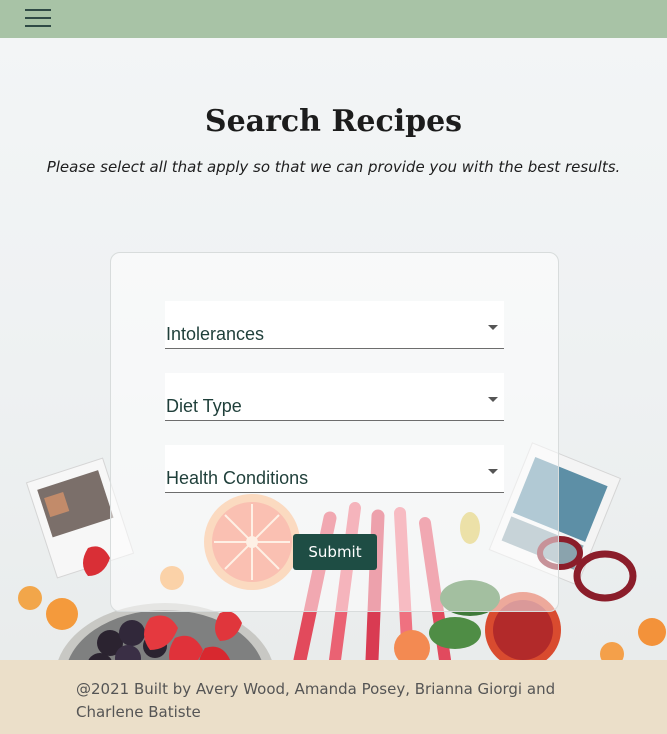 Image resolution: width=667 pixels, height=734 pixels. Describe the element at coordinates (333, 121) in the screenshot. I see `page-title: Search Recipes` at that location.